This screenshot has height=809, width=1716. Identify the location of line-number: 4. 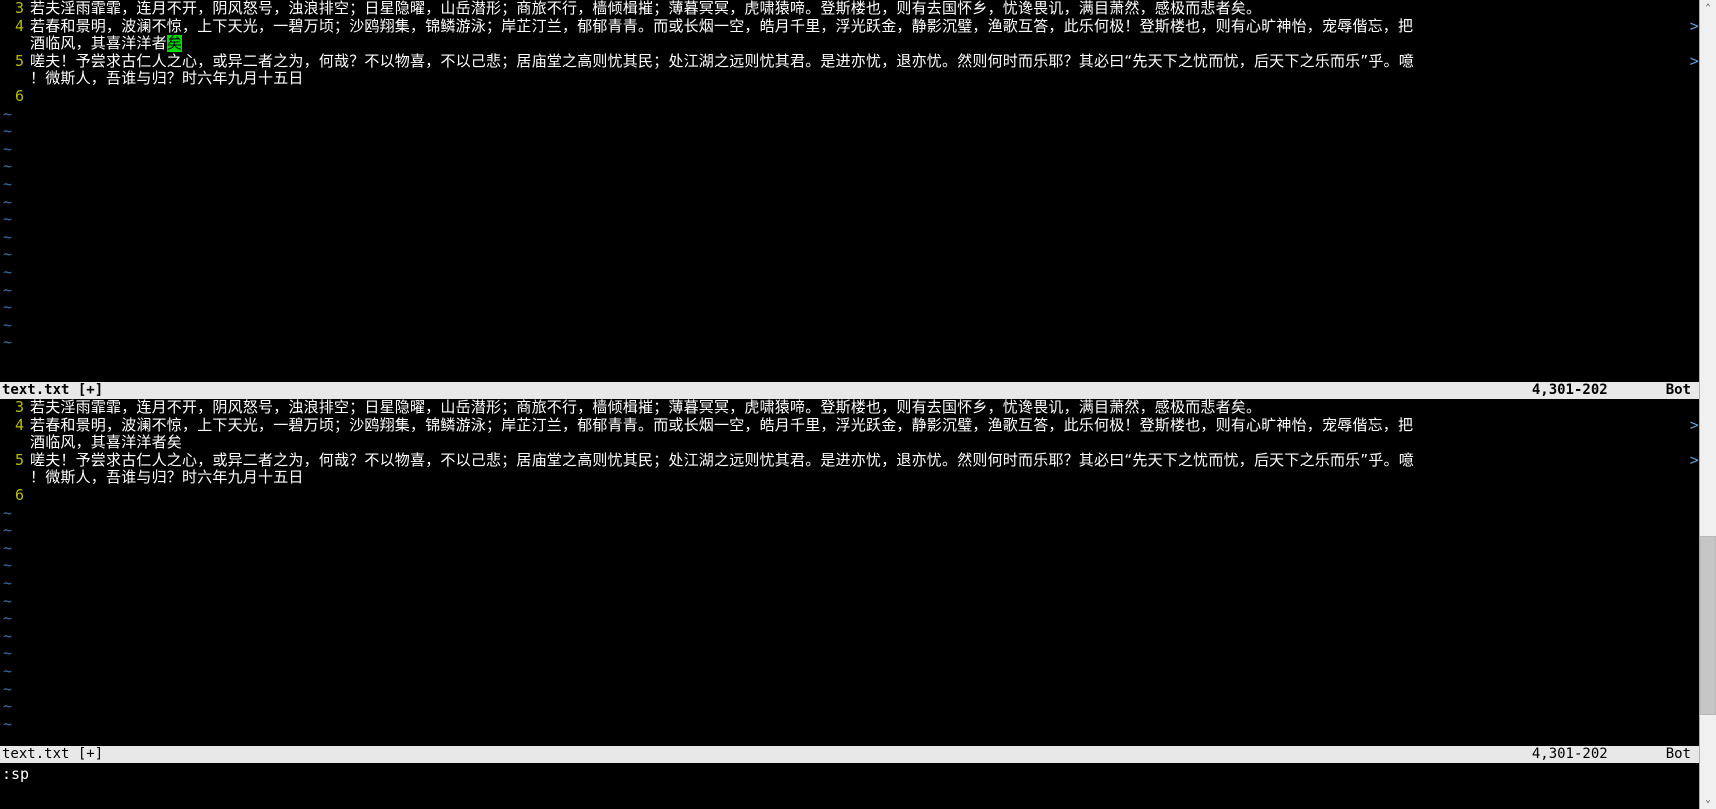
(19, 25).